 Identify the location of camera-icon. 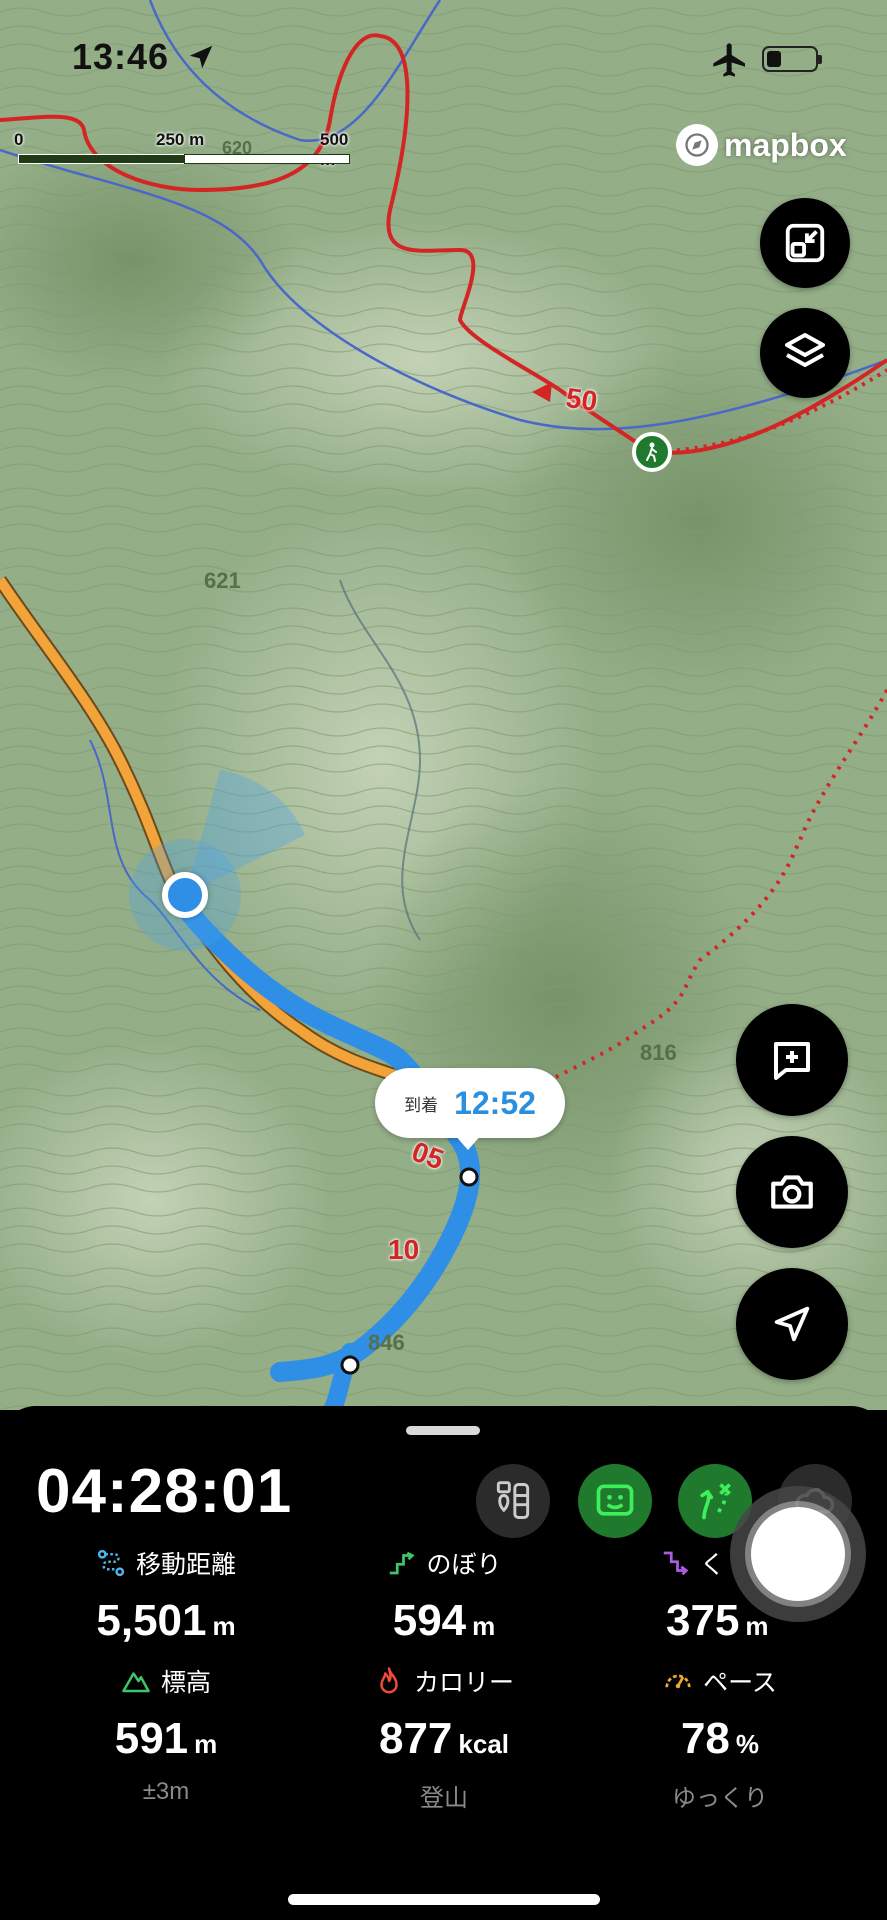
(792, 1192).